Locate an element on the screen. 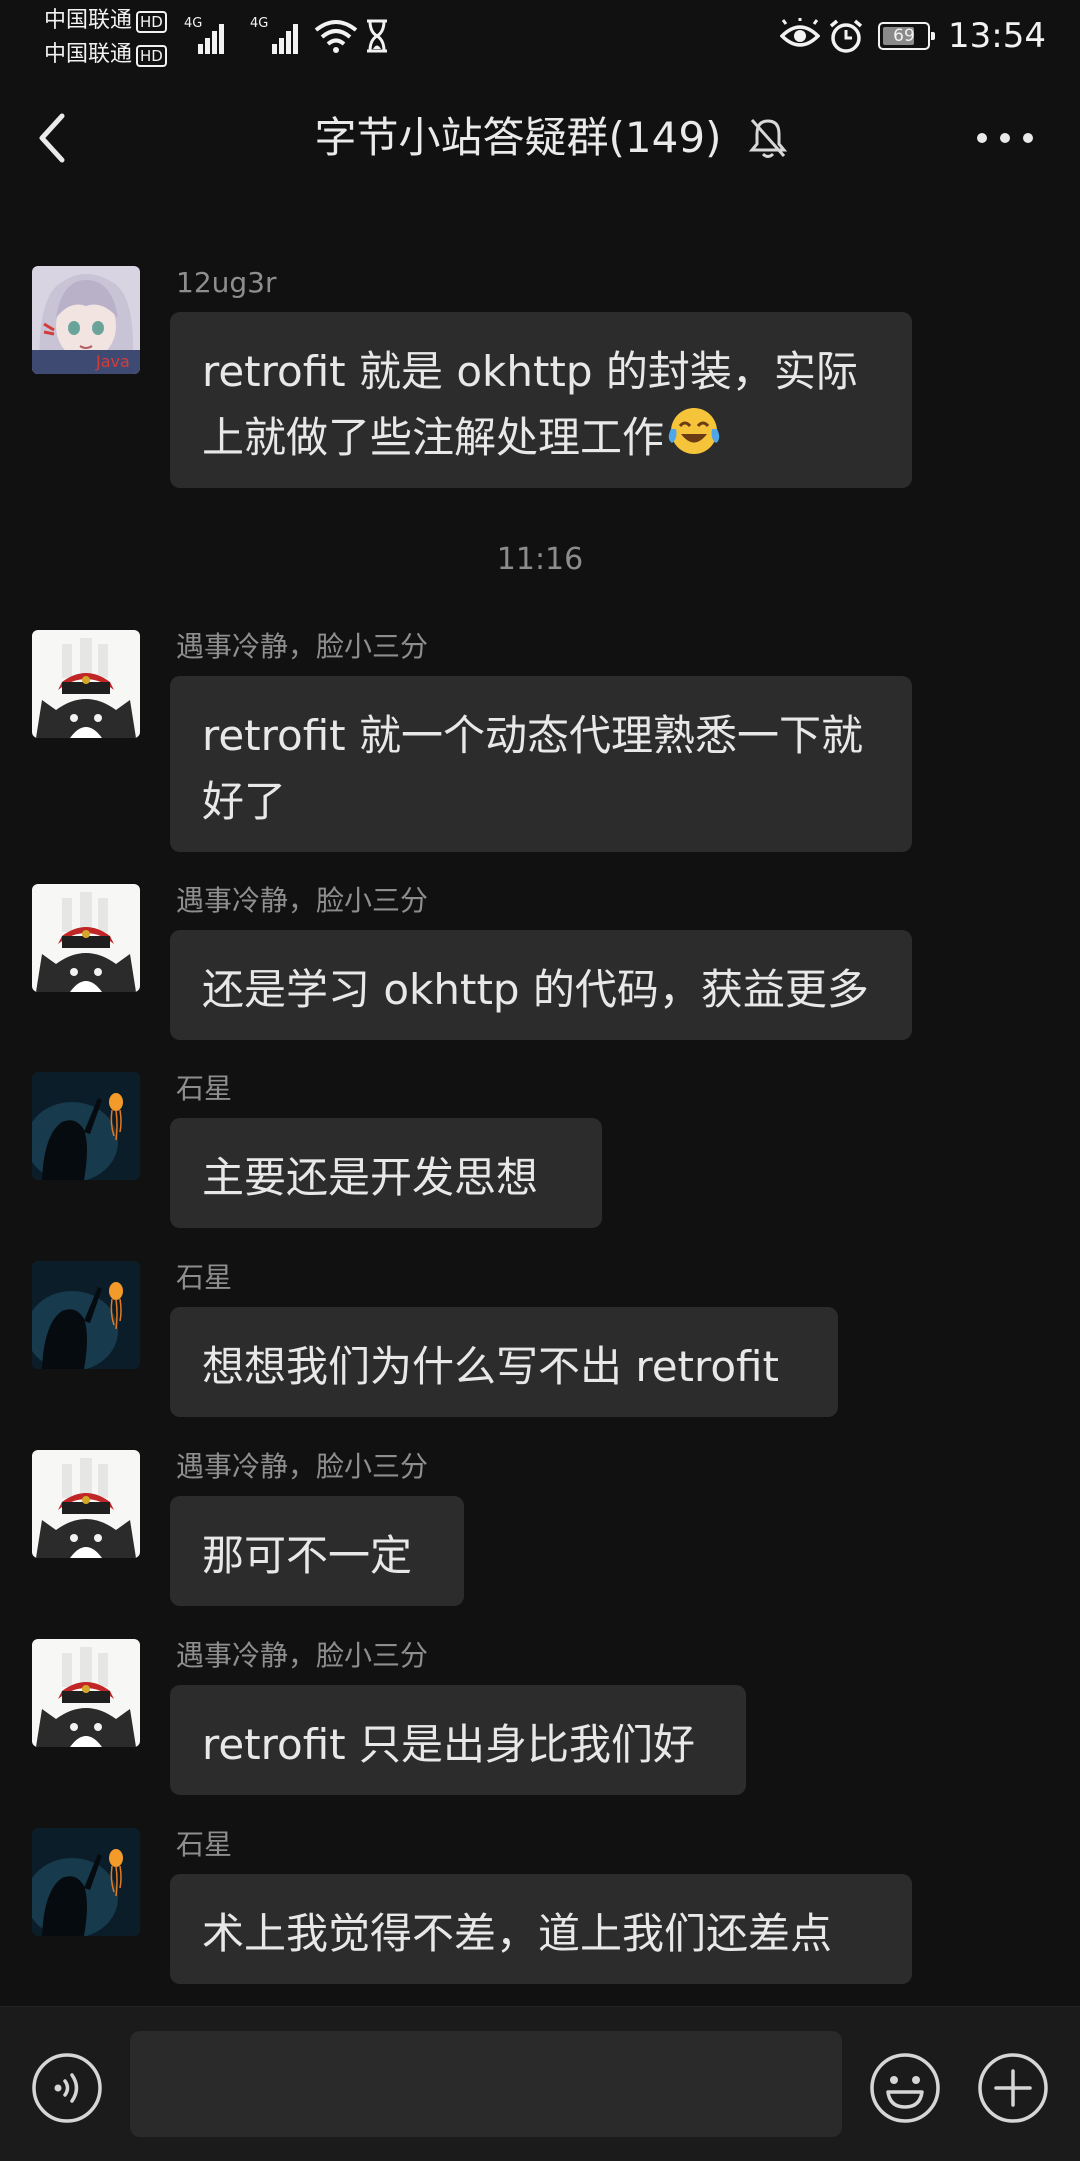 The height and width of the screenshot is (2161, 1080). carrier-2-label: 中国联通 is located at coordinates (88, 54).